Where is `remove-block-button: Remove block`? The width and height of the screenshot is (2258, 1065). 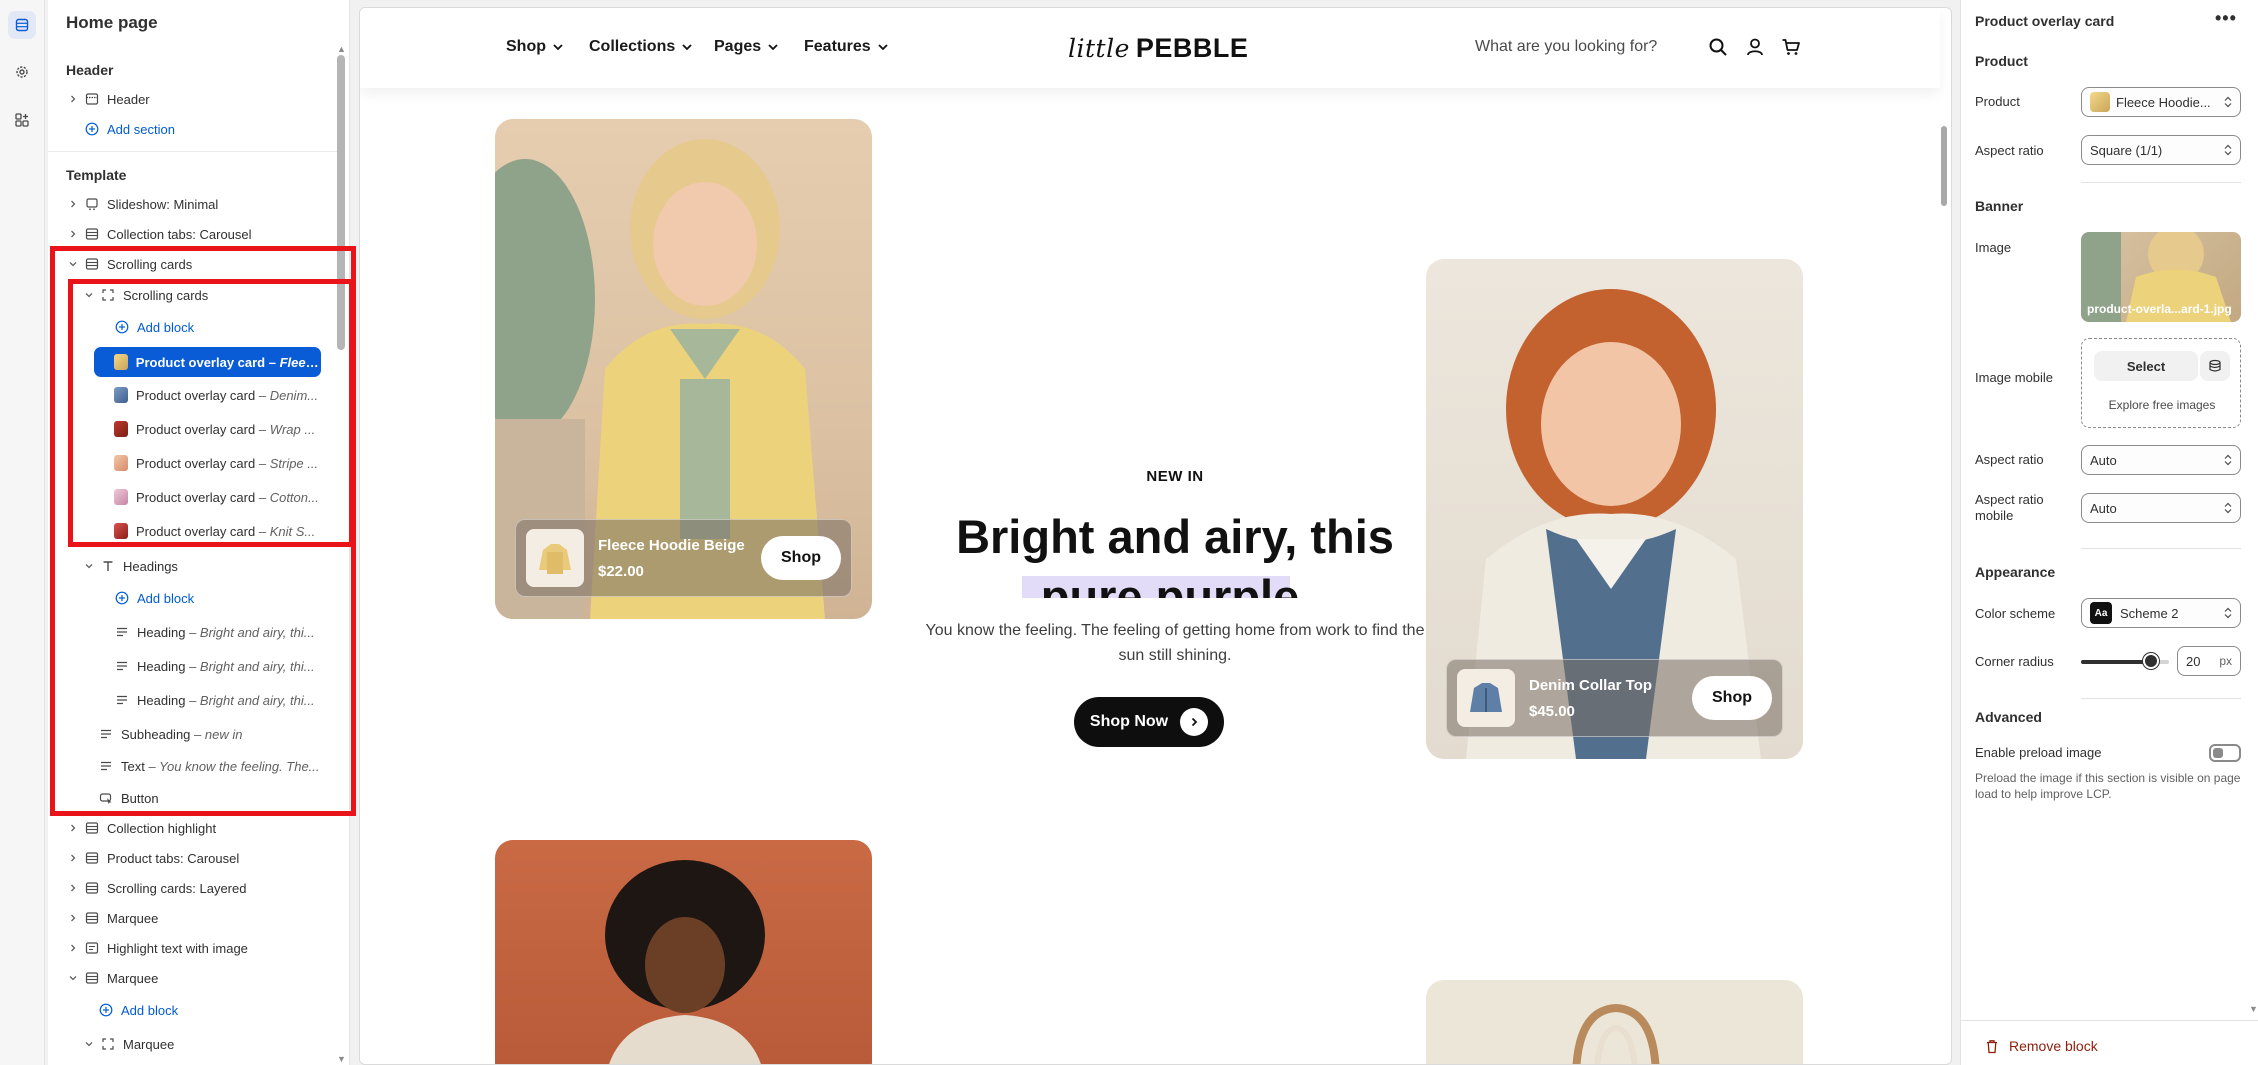
remove-block-button: Remove block is located at coordinates (2041, 1046).